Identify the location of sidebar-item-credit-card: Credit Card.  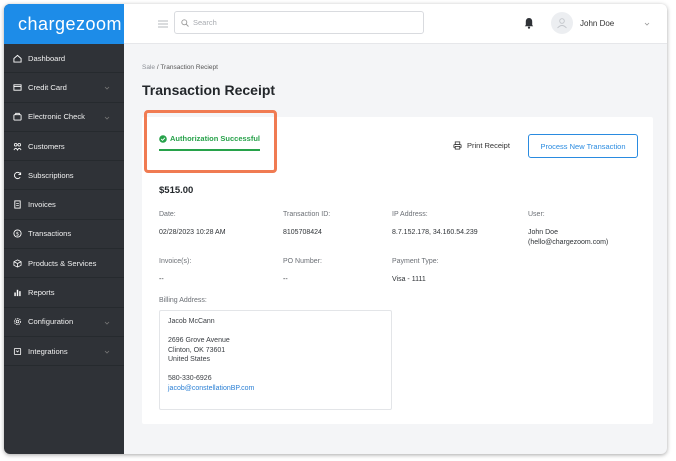
(64, 88).